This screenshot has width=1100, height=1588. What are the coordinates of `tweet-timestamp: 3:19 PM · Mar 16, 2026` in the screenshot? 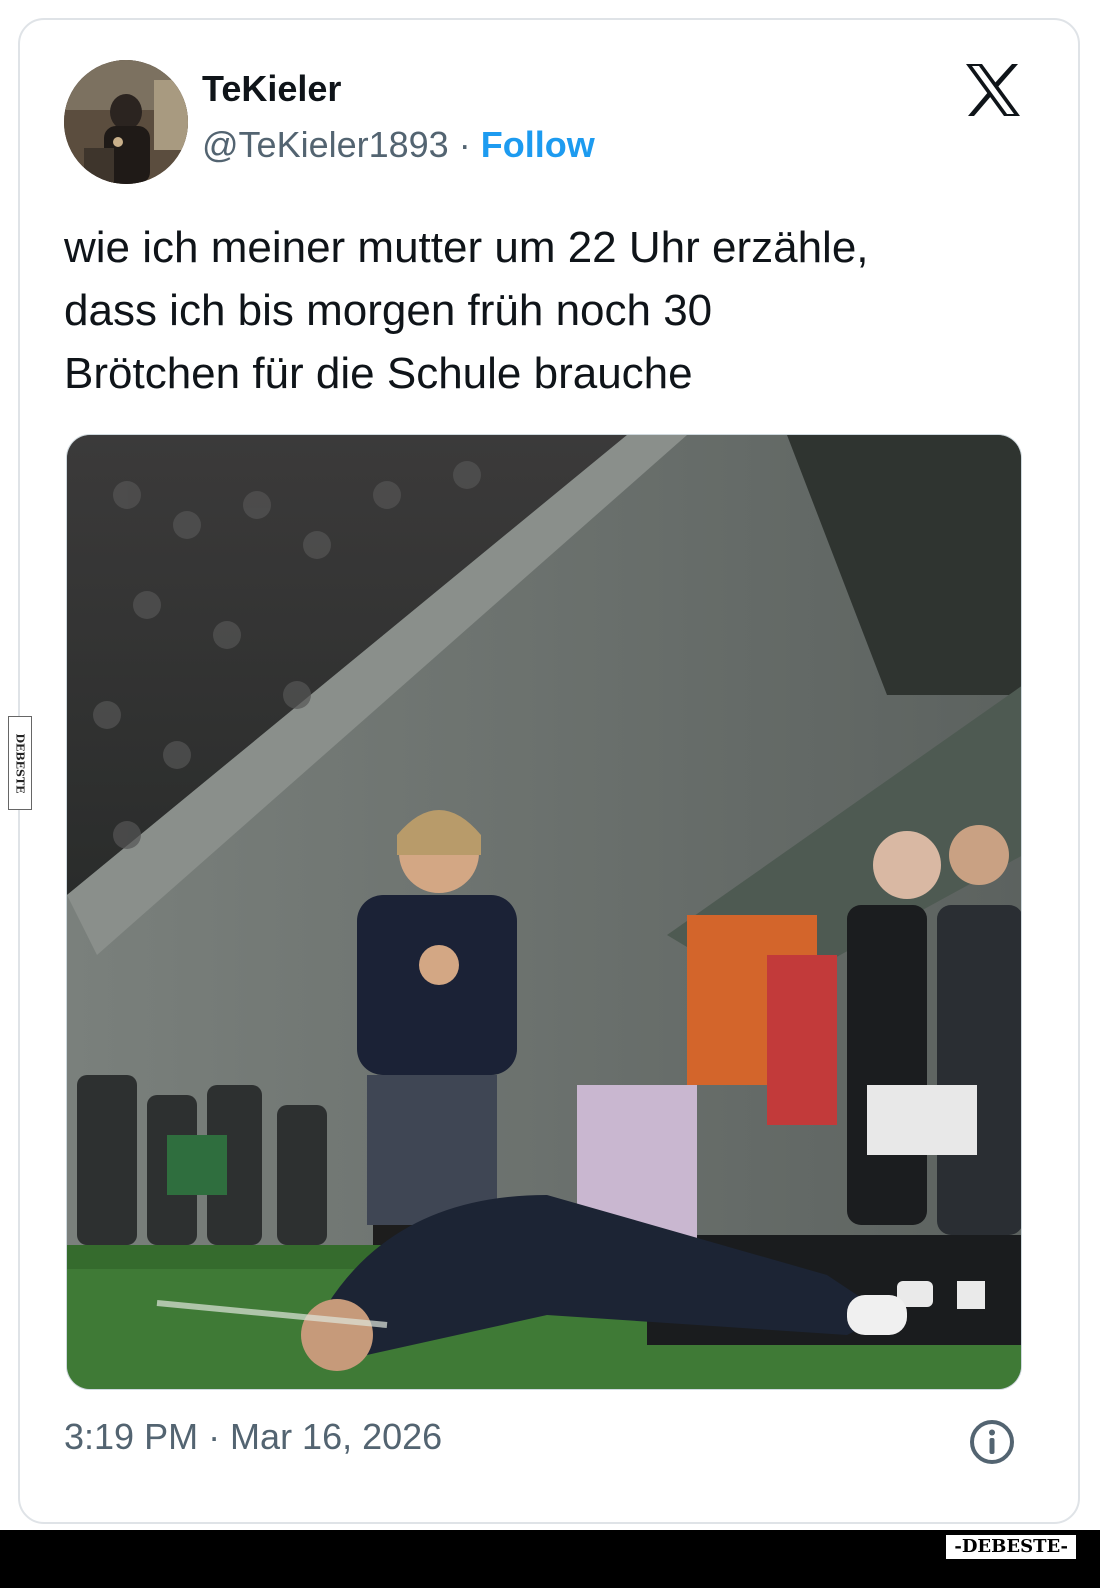 It's located at (253, 1437).